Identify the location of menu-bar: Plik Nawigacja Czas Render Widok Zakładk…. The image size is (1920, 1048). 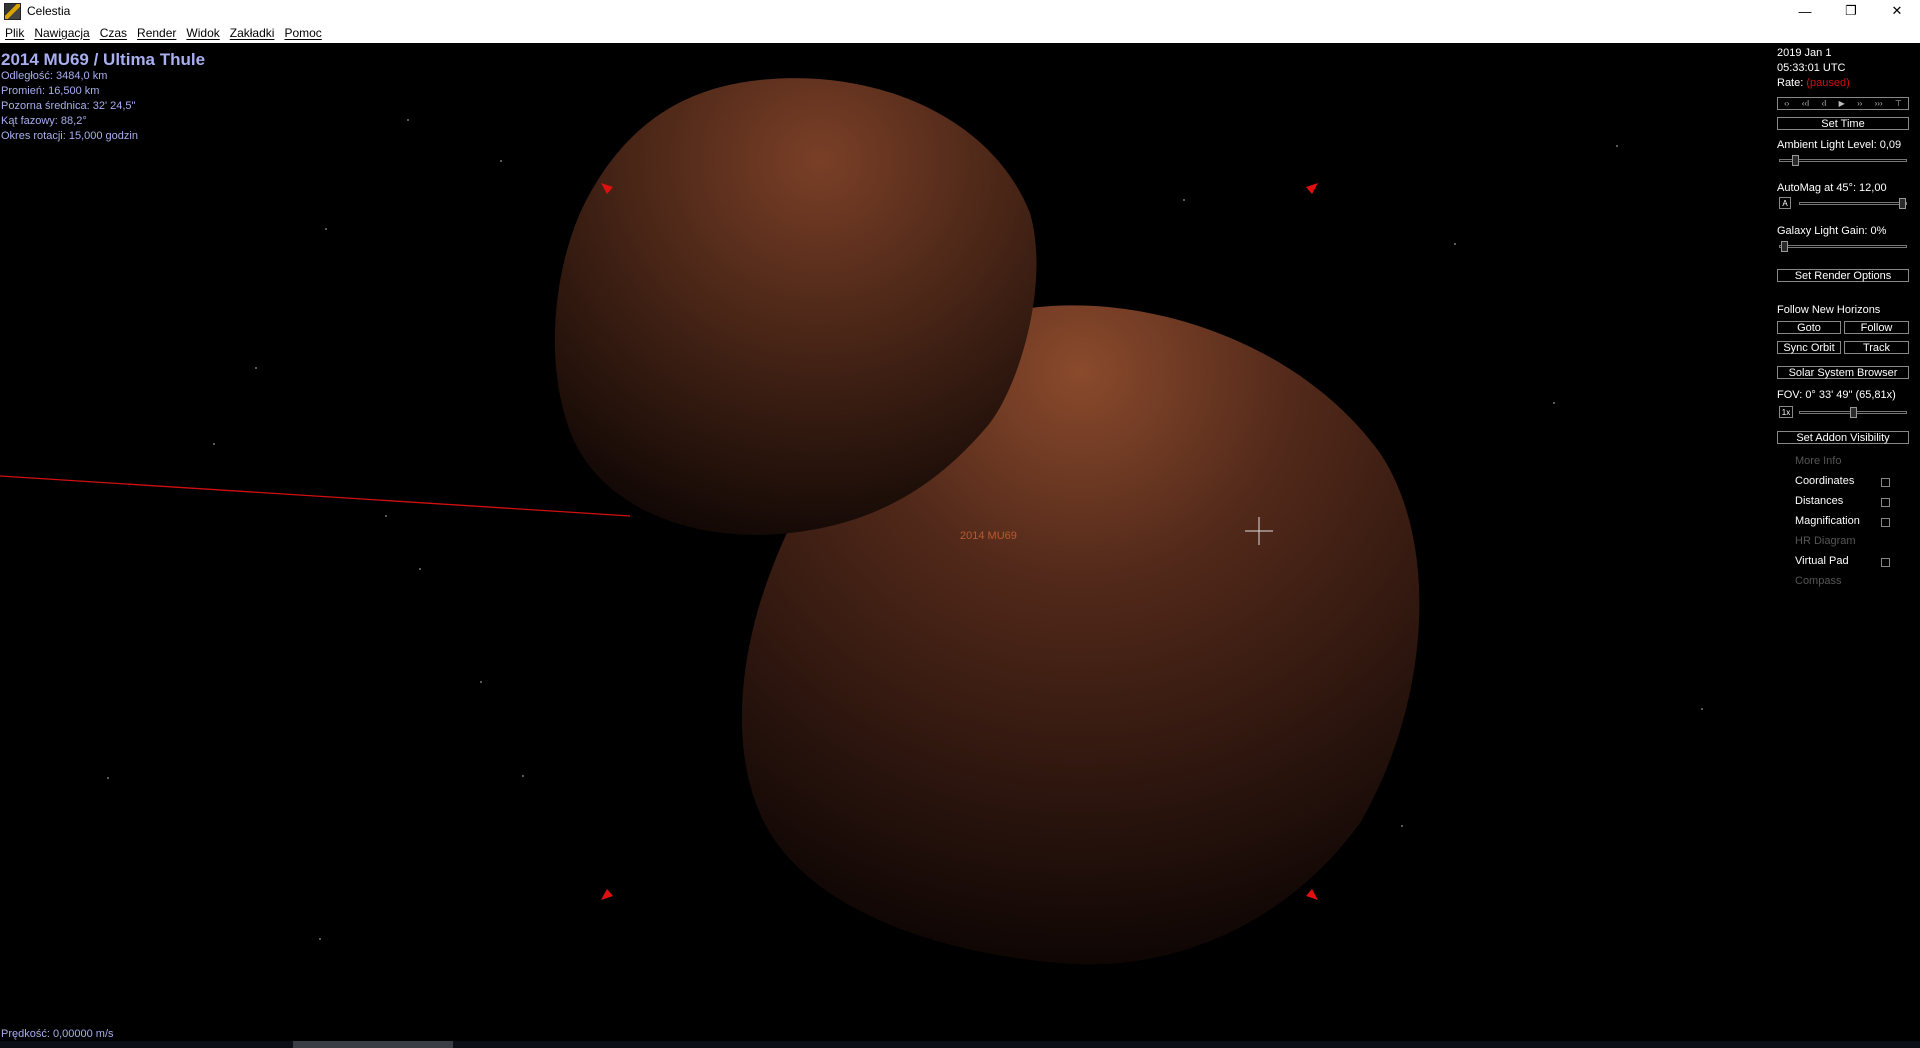
(960, 33).